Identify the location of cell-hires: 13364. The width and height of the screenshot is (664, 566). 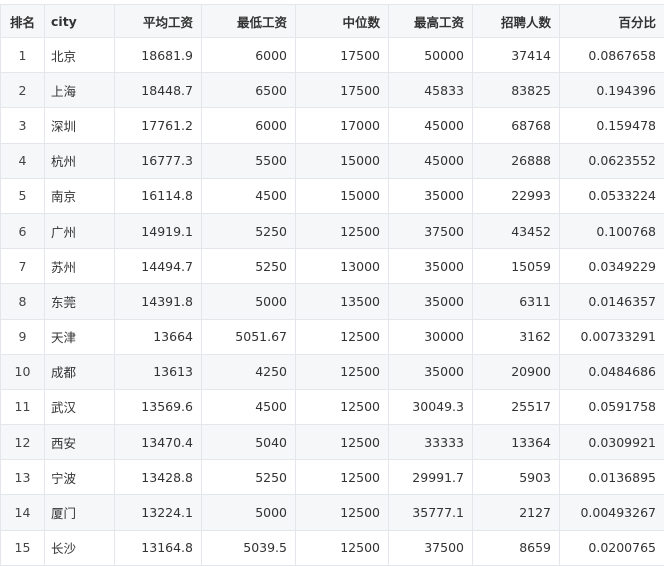
(516, 442).